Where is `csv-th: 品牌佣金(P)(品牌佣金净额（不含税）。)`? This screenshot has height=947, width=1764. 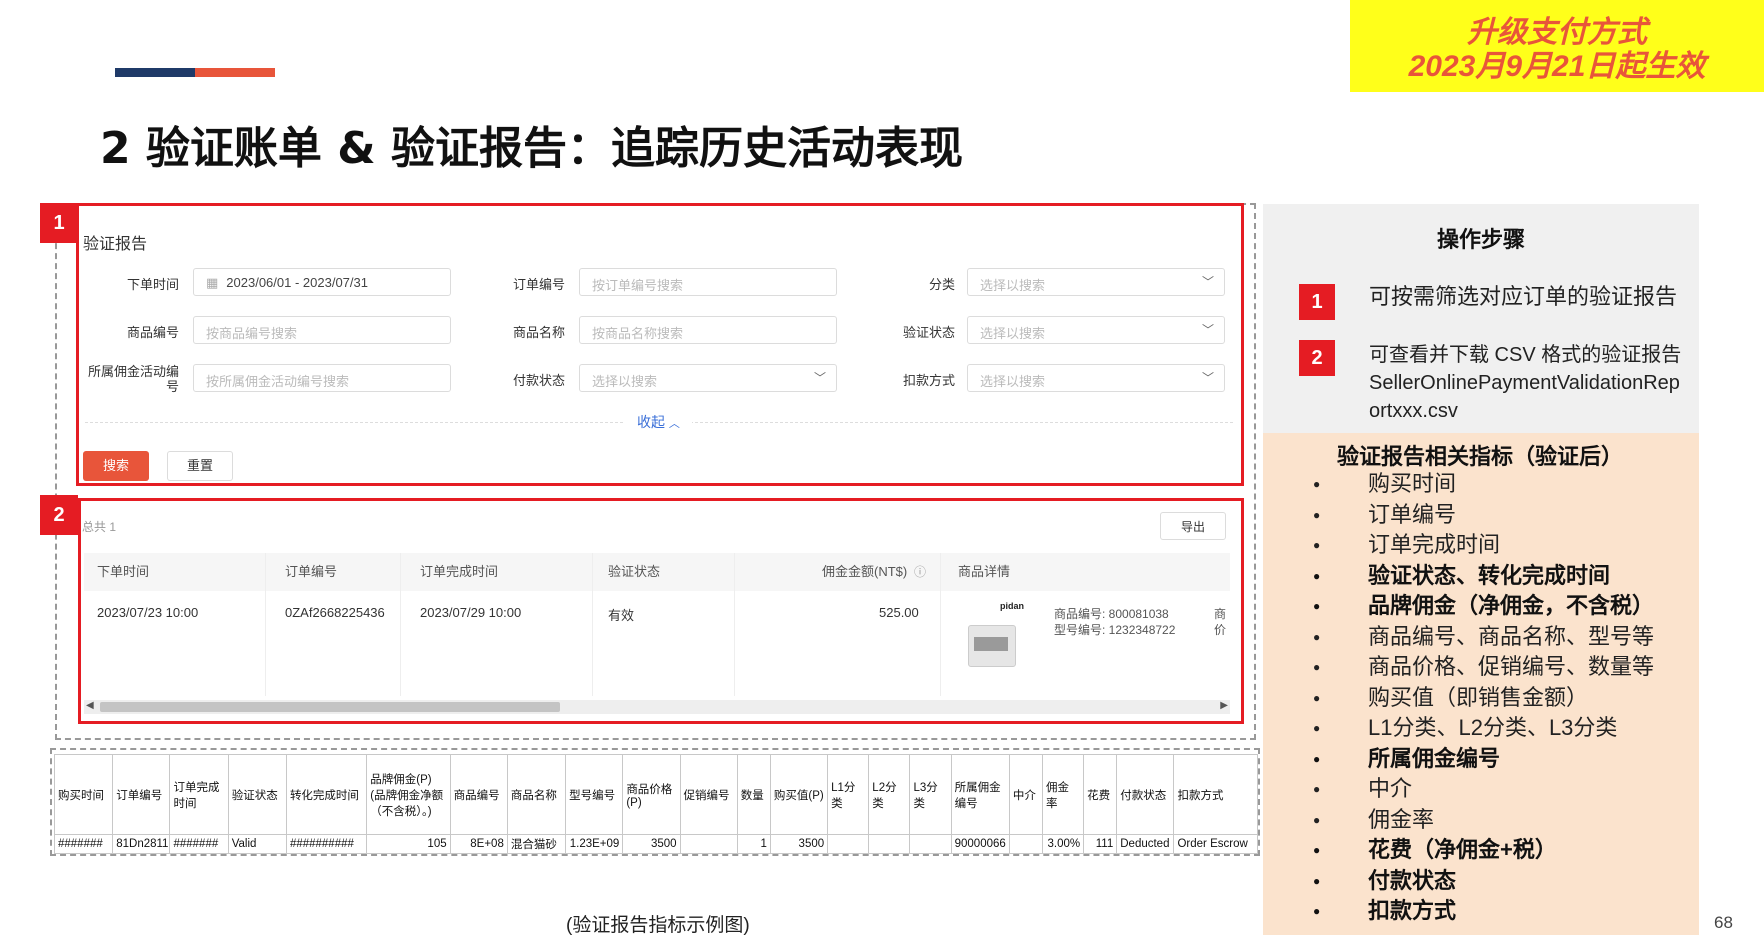
csv-th: 品牌佣金(P)(品牌佣金净额（不含税）。) is located at coordinates (408, 794).